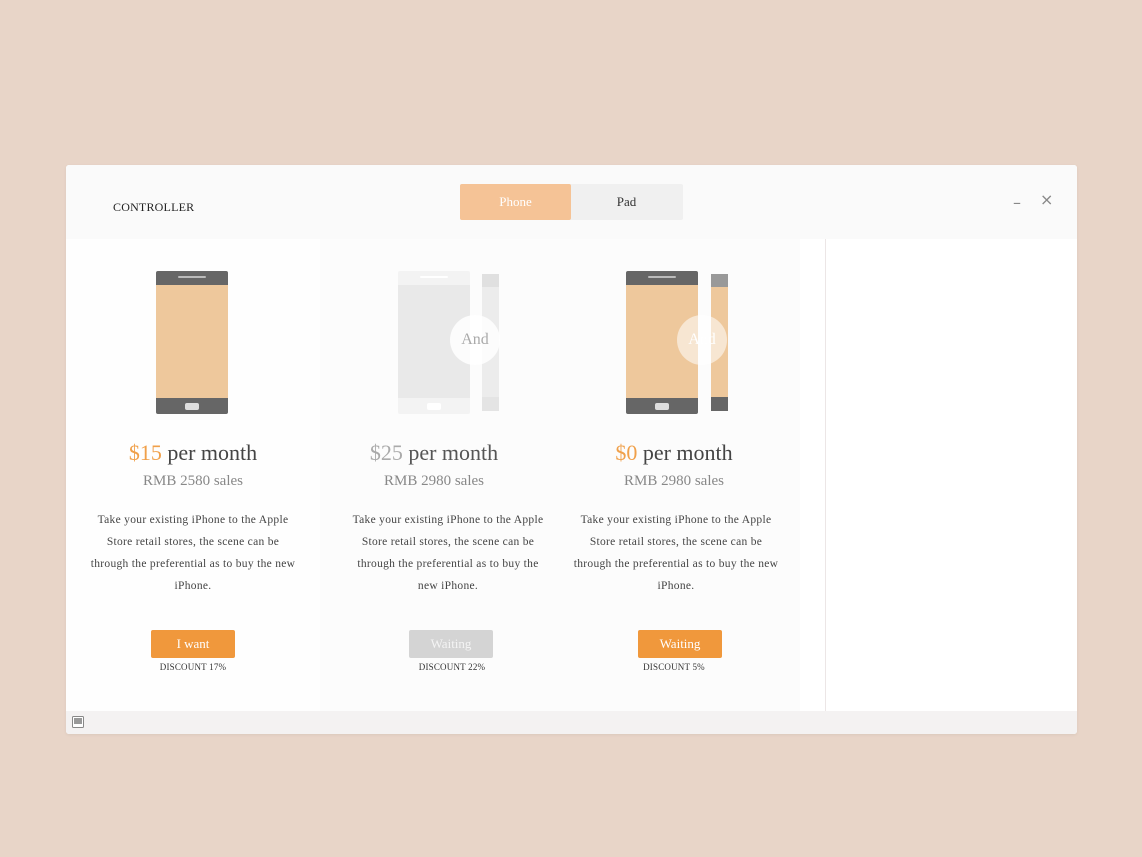  I want to click on plan-discount: DISCOUNT 17%, so click(193, 667).